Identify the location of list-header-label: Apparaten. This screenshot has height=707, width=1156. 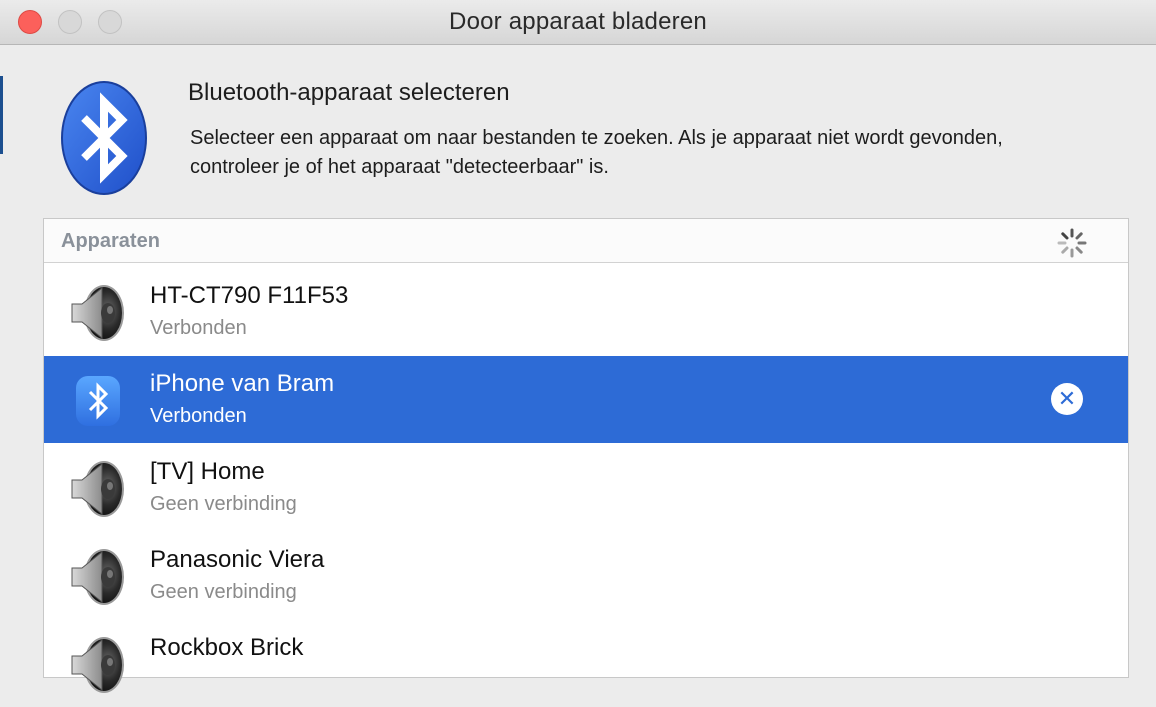
(110, 241).